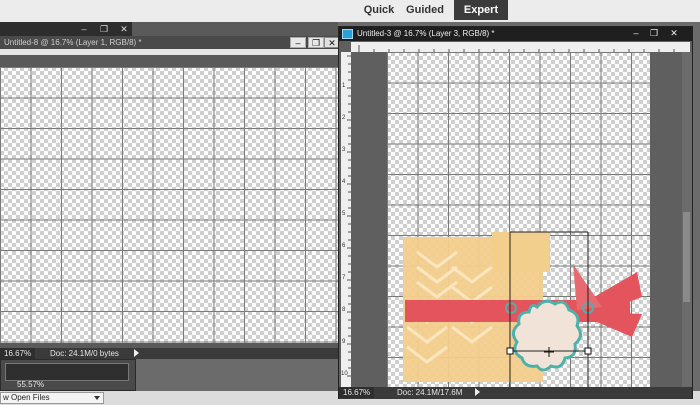 Image resolution: width=700 pixels, height=405 pixels. What do you see at coordinates (516, 48) in the screenshot?
I see `ruler-ticks` at bounding box center [516, 48].